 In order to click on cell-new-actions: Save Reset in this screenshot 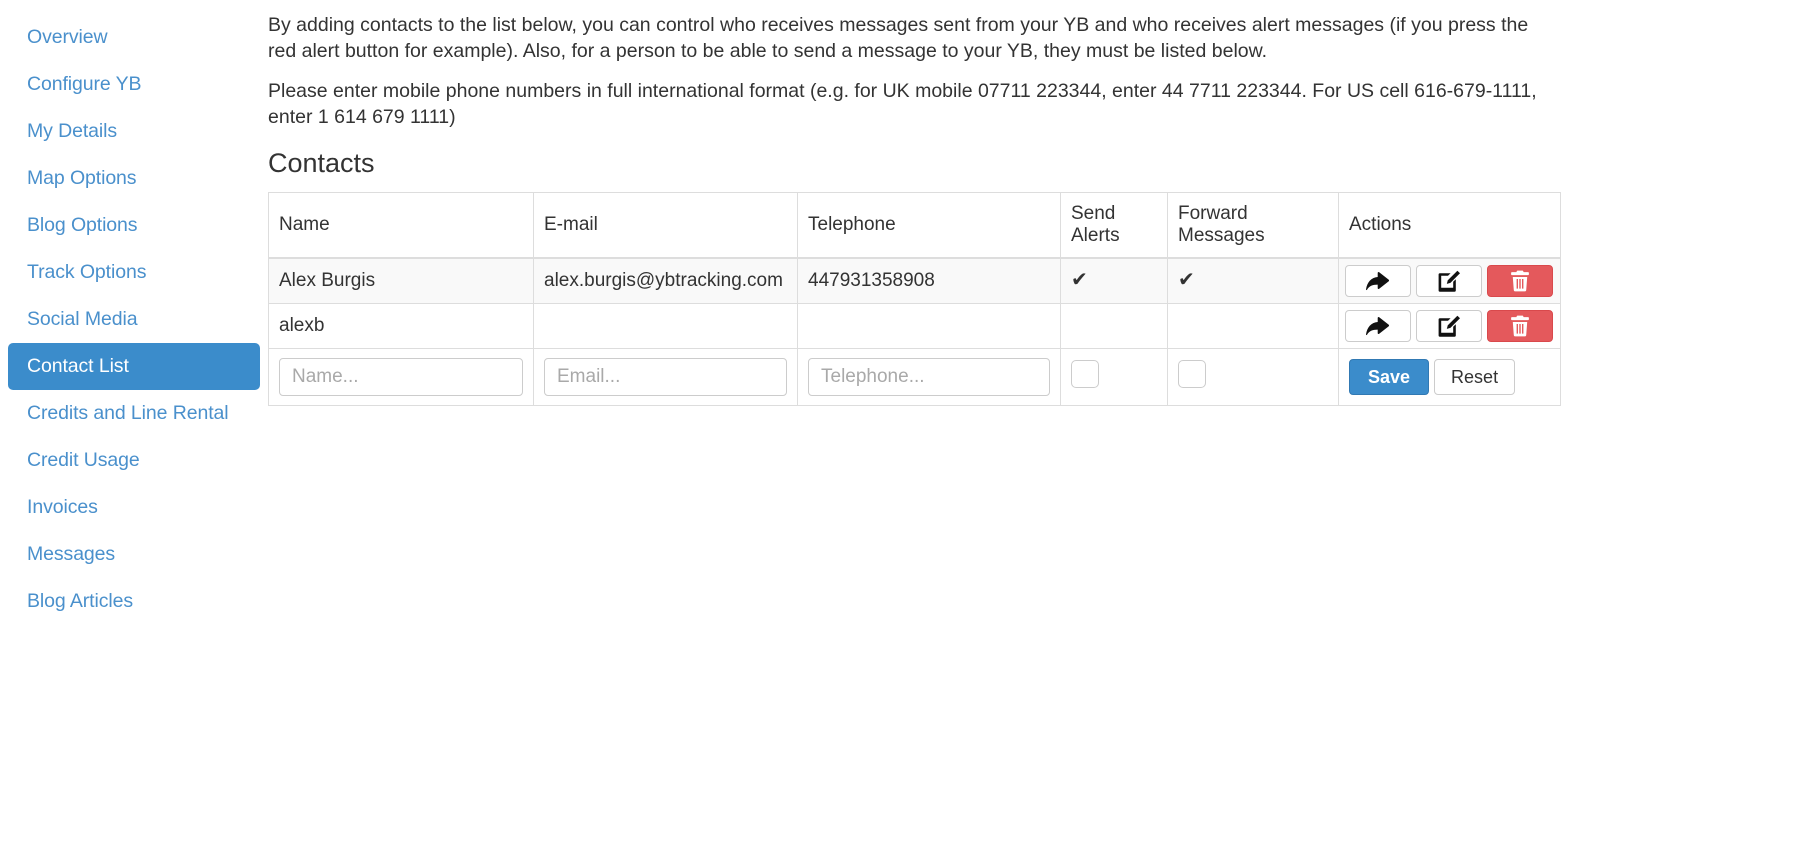, I will do `click(1449, 377)`.